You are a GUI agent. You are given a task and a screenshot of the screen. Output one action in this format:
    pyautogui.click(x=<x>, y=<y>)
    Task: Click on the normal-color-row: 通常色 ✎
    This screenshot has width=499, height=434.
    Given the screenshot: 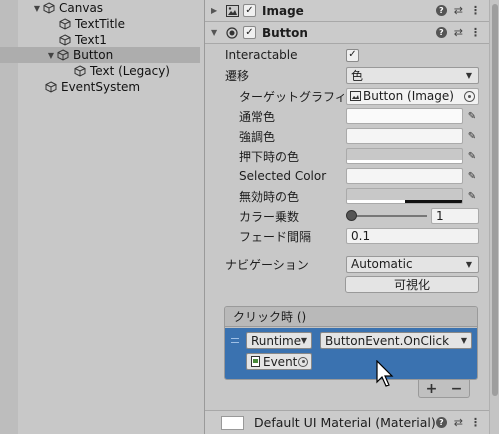 What is the action you would take?
    pyautogui.click(x=347, y=116)
    